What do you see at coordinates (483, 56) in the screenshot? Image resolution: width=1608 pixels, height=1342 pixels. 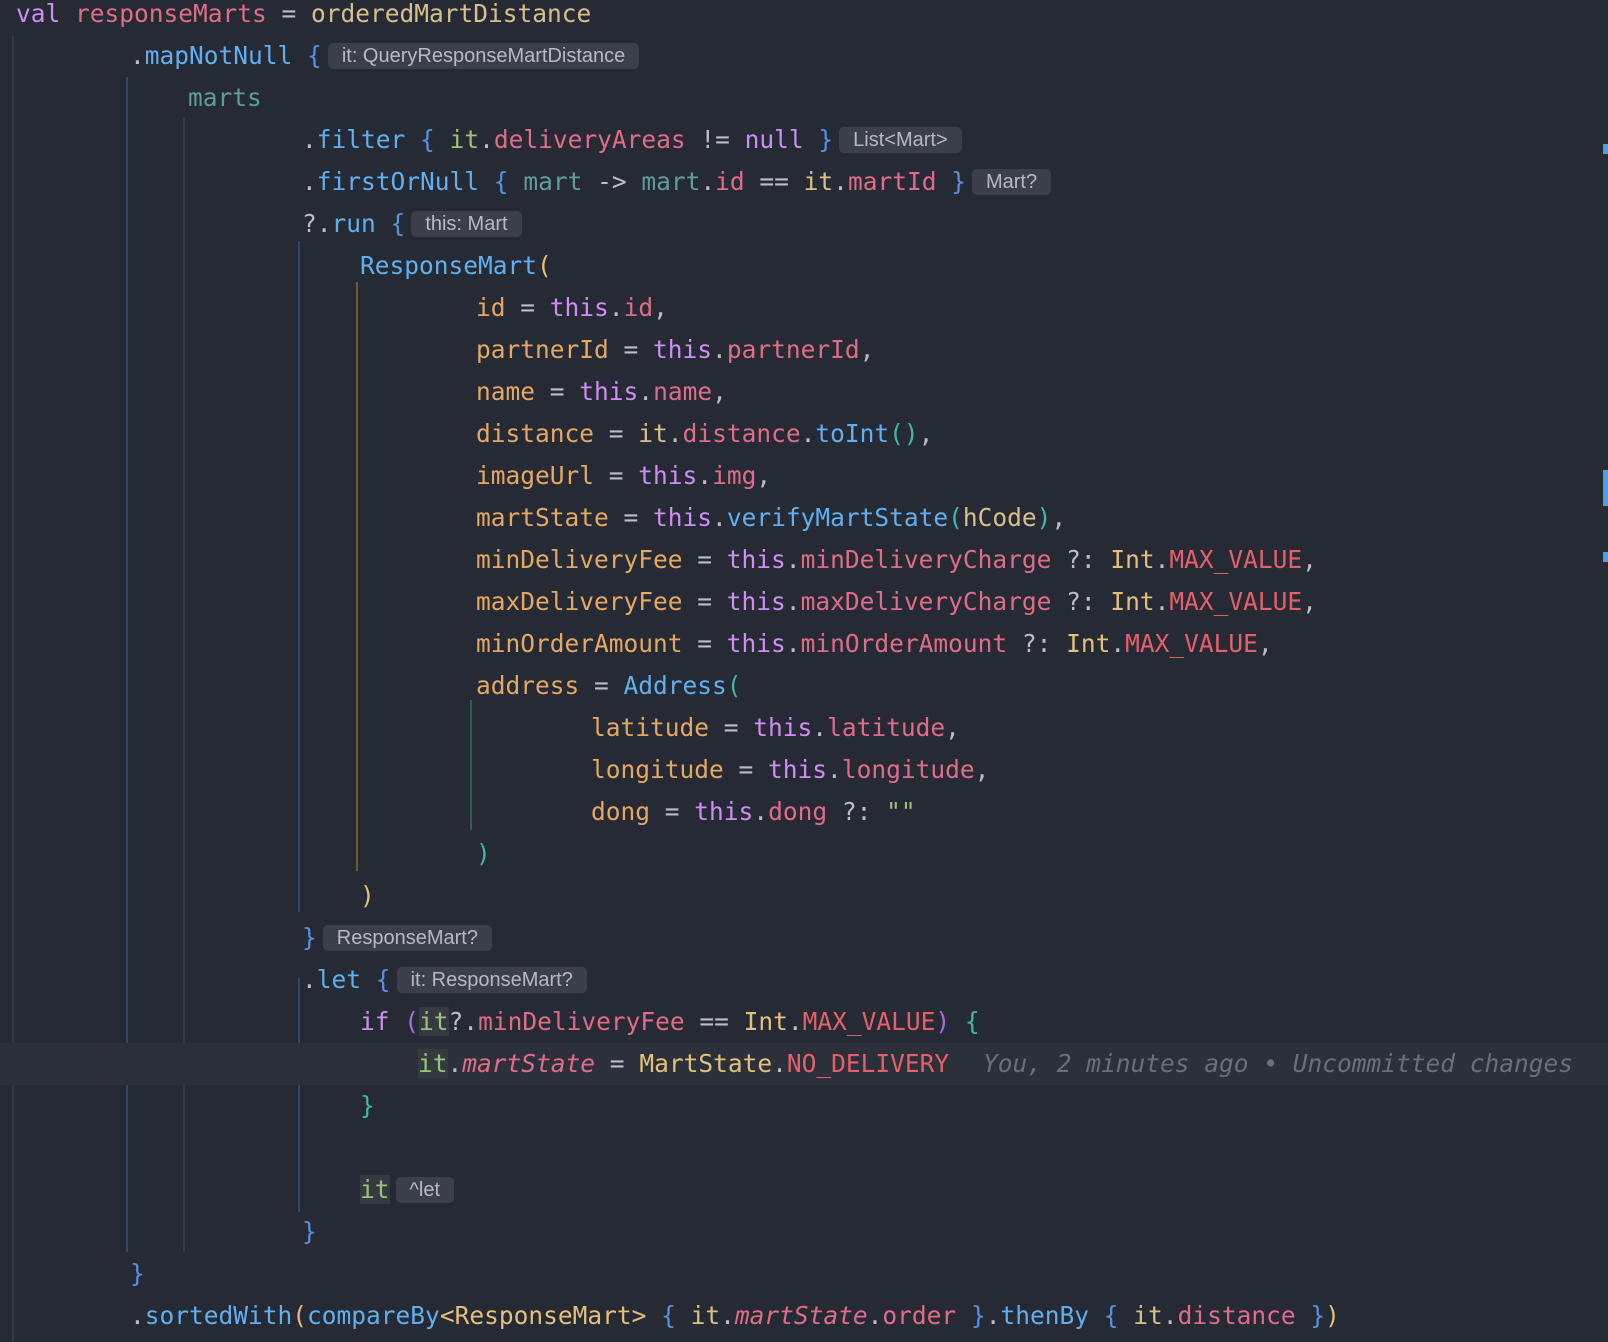 I see `inlay-type-hint: it: QueryResponseMartDistance` at bounding box center [483, 56].